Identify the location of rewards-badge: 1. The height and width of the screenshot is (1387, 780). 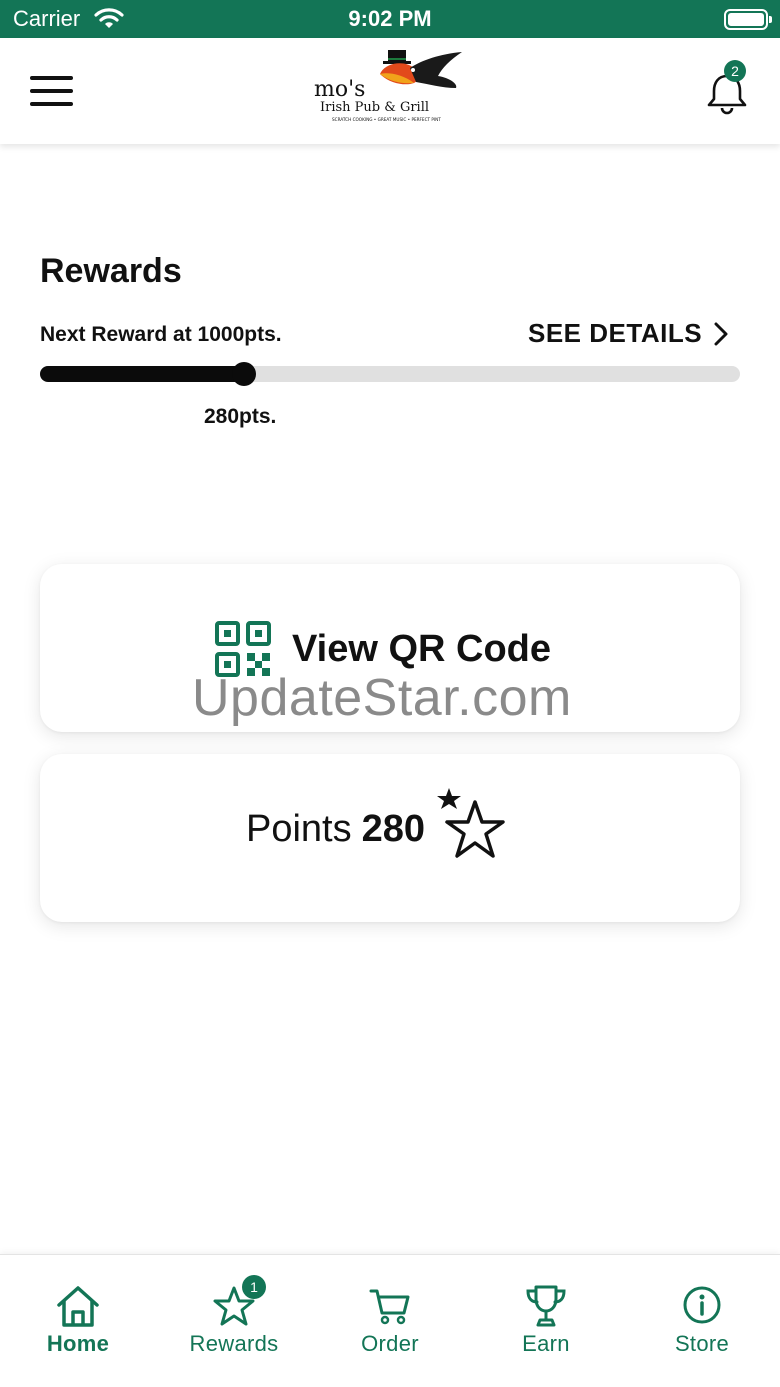
(254, 1287).